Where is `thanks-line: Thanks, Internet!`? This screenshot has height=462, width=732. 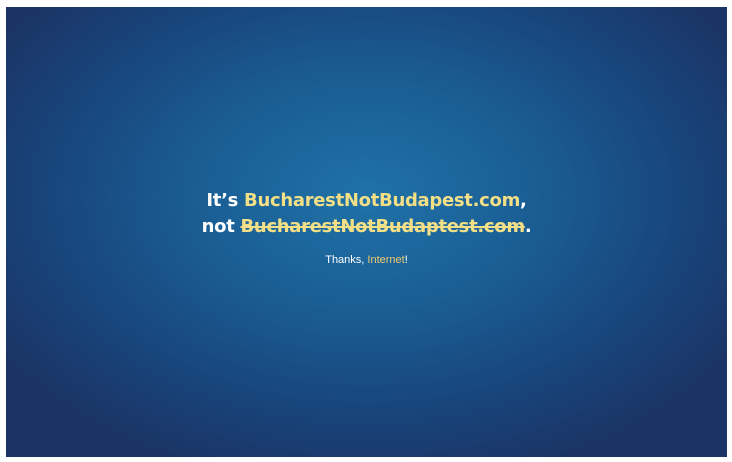
thanks-line: Thanks, Internet! is located at coordinates (366, 260).